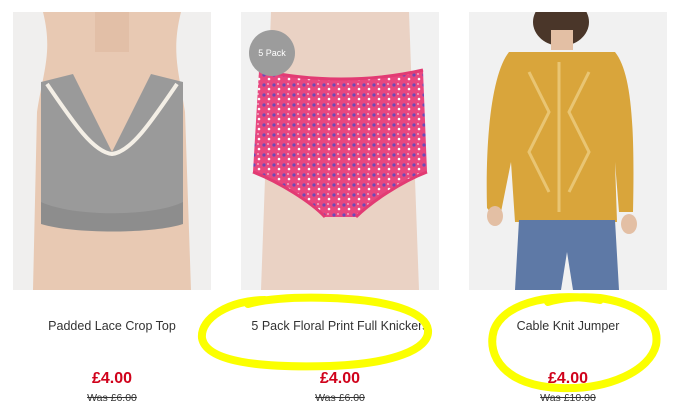 Image resolution: width=685 pixels, height=404 pixels. What do you see at coordinates (340, 326) in the screenshot?
I see `product-name: 5 Pack Floral Print Full Knickers` at bounding box center [340, 326].